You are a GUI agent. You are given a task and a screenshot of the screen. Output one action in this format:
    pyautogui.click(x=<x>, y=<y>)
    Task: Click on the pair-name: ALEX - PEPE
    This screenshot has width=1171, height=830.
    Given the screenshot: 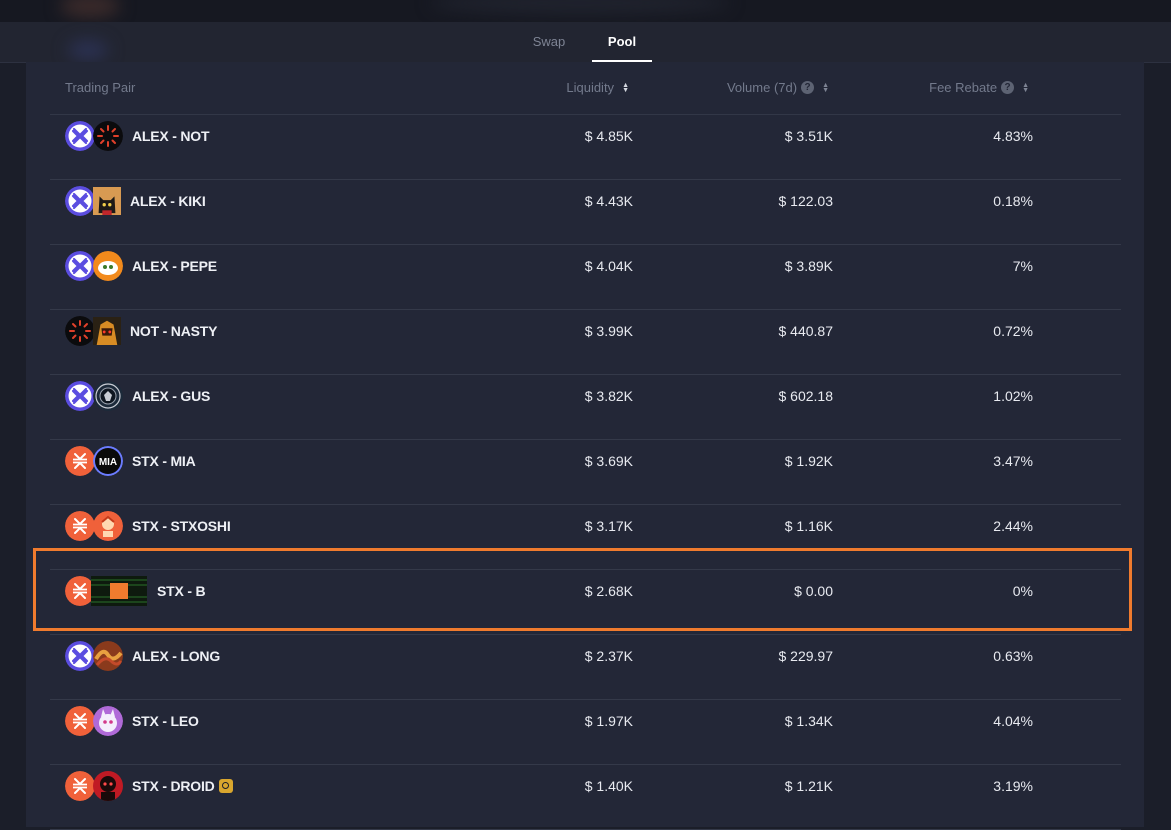 What is the action you would take?
    pyautogui.click(x=174, y=266)
    